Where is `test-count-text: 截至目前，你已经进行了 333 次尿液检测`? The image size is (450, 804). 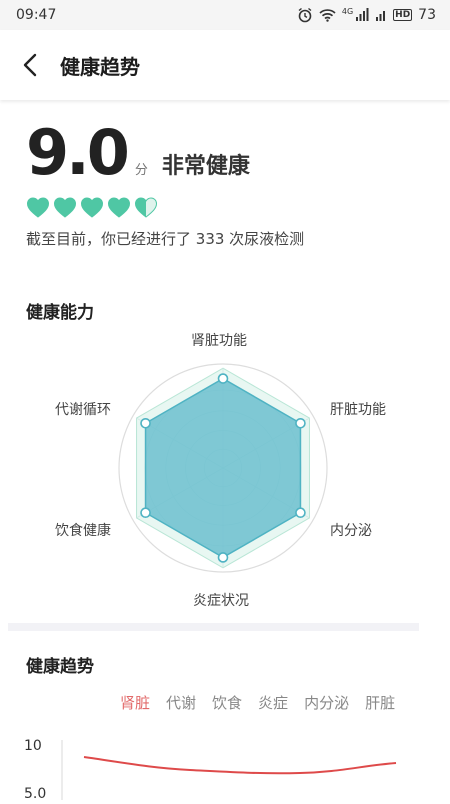
test-count-text: 截至目前，你已经进行了 333 次尿液检测 is located at coordinates (165, 239).